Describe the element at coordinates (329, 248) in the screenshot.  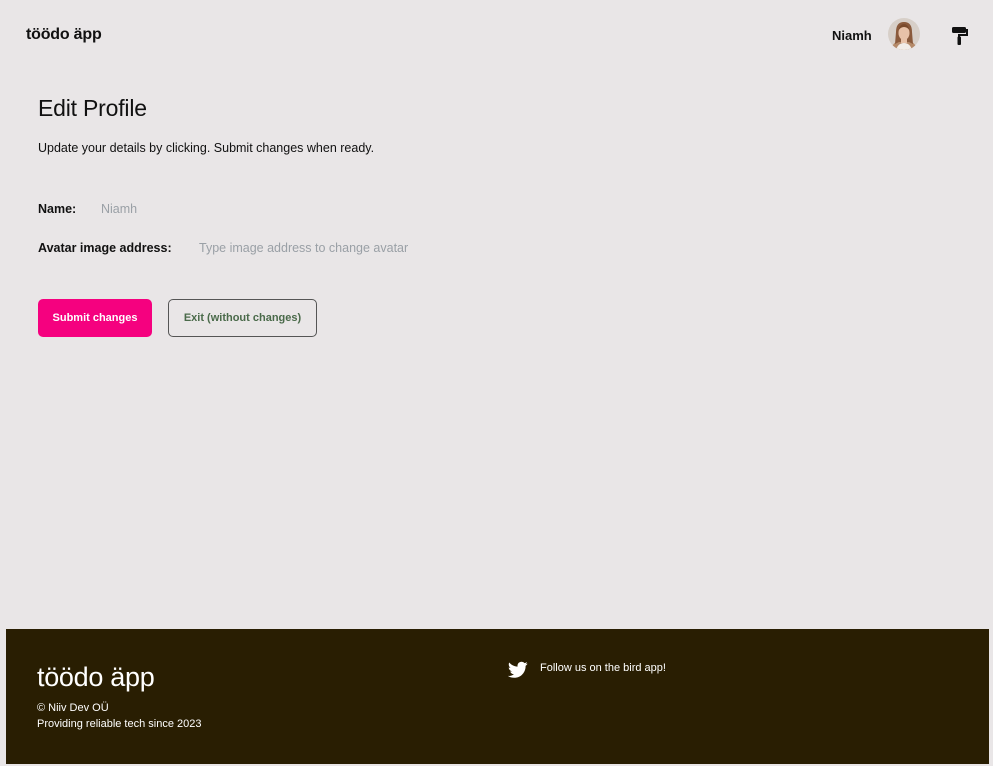
I see `avatar-address-input` at that location.